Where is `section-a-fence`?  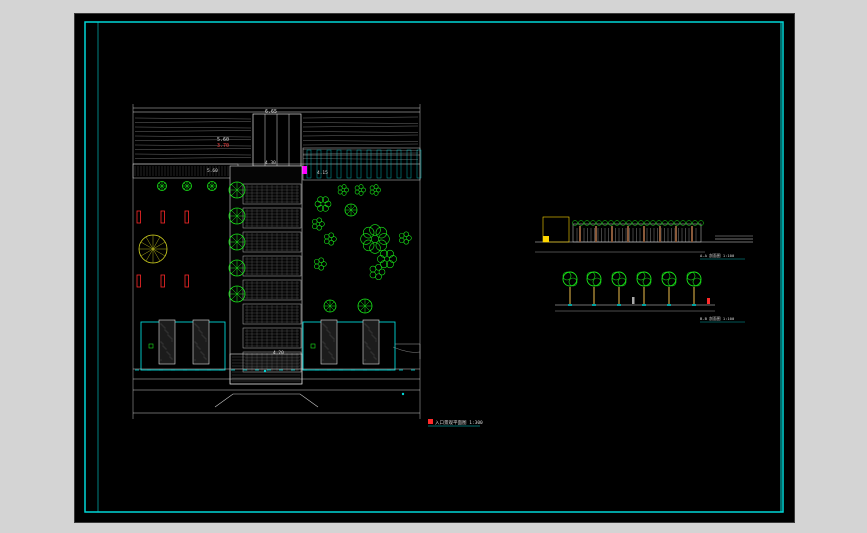 section-a-fence is located at coordinates (638, 231).